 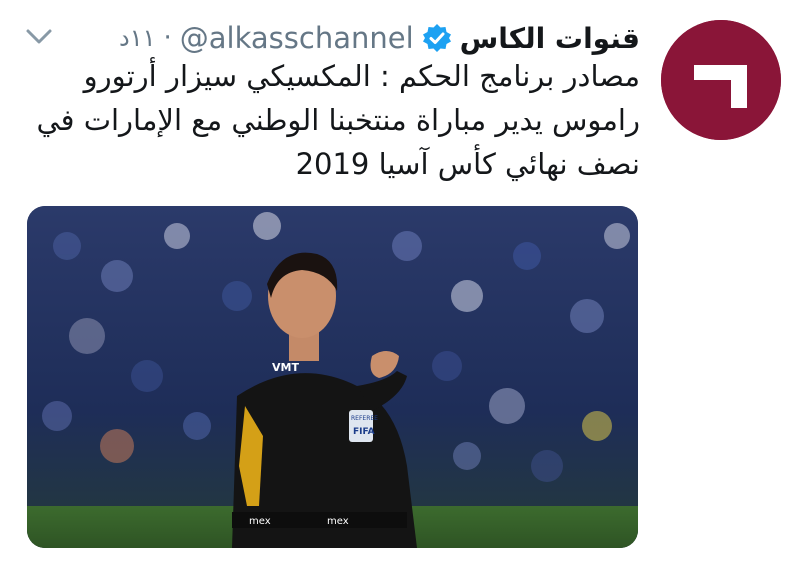 I want to click on tweet-header: قنوات الكاس @alkasschannel · ١١د, so click(x=379, y=38).